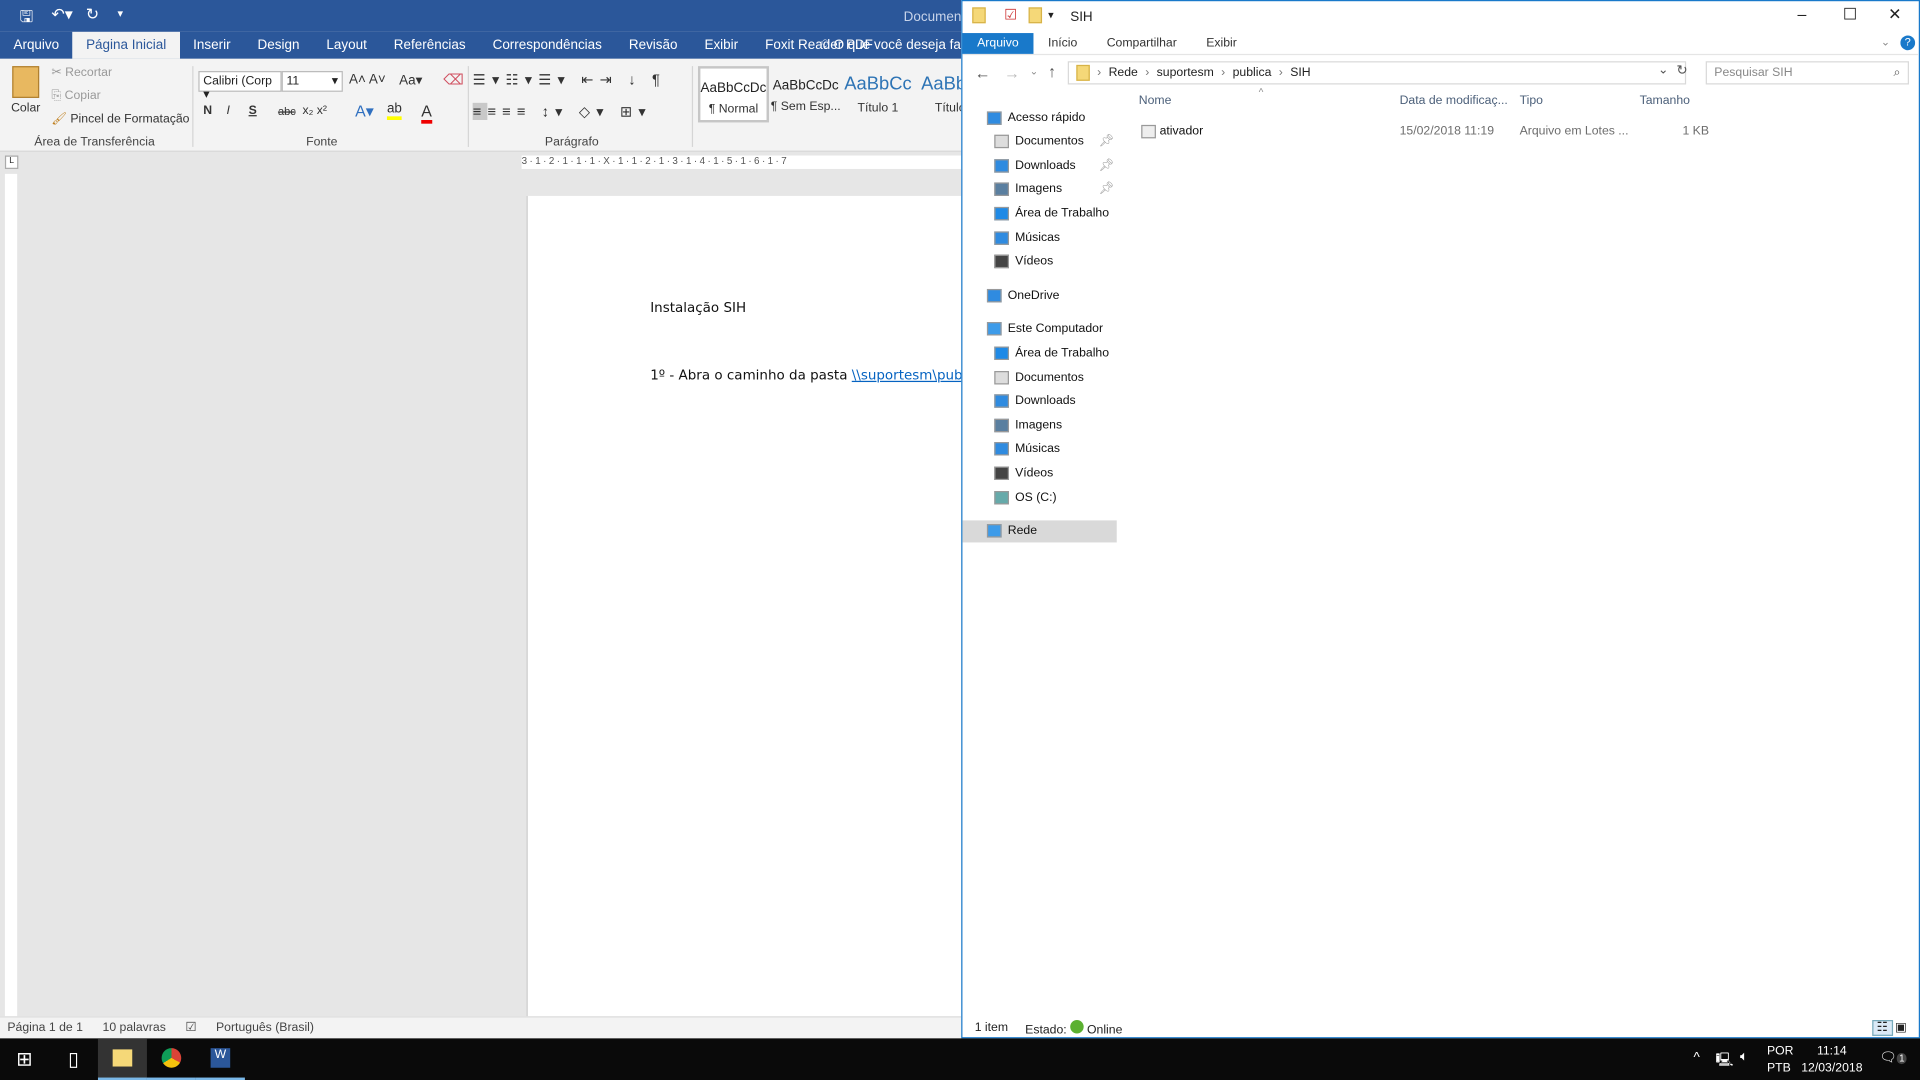  Describe the element at coordinates (983, 73) in the screenshot. I see `back-button: ←` at that location.